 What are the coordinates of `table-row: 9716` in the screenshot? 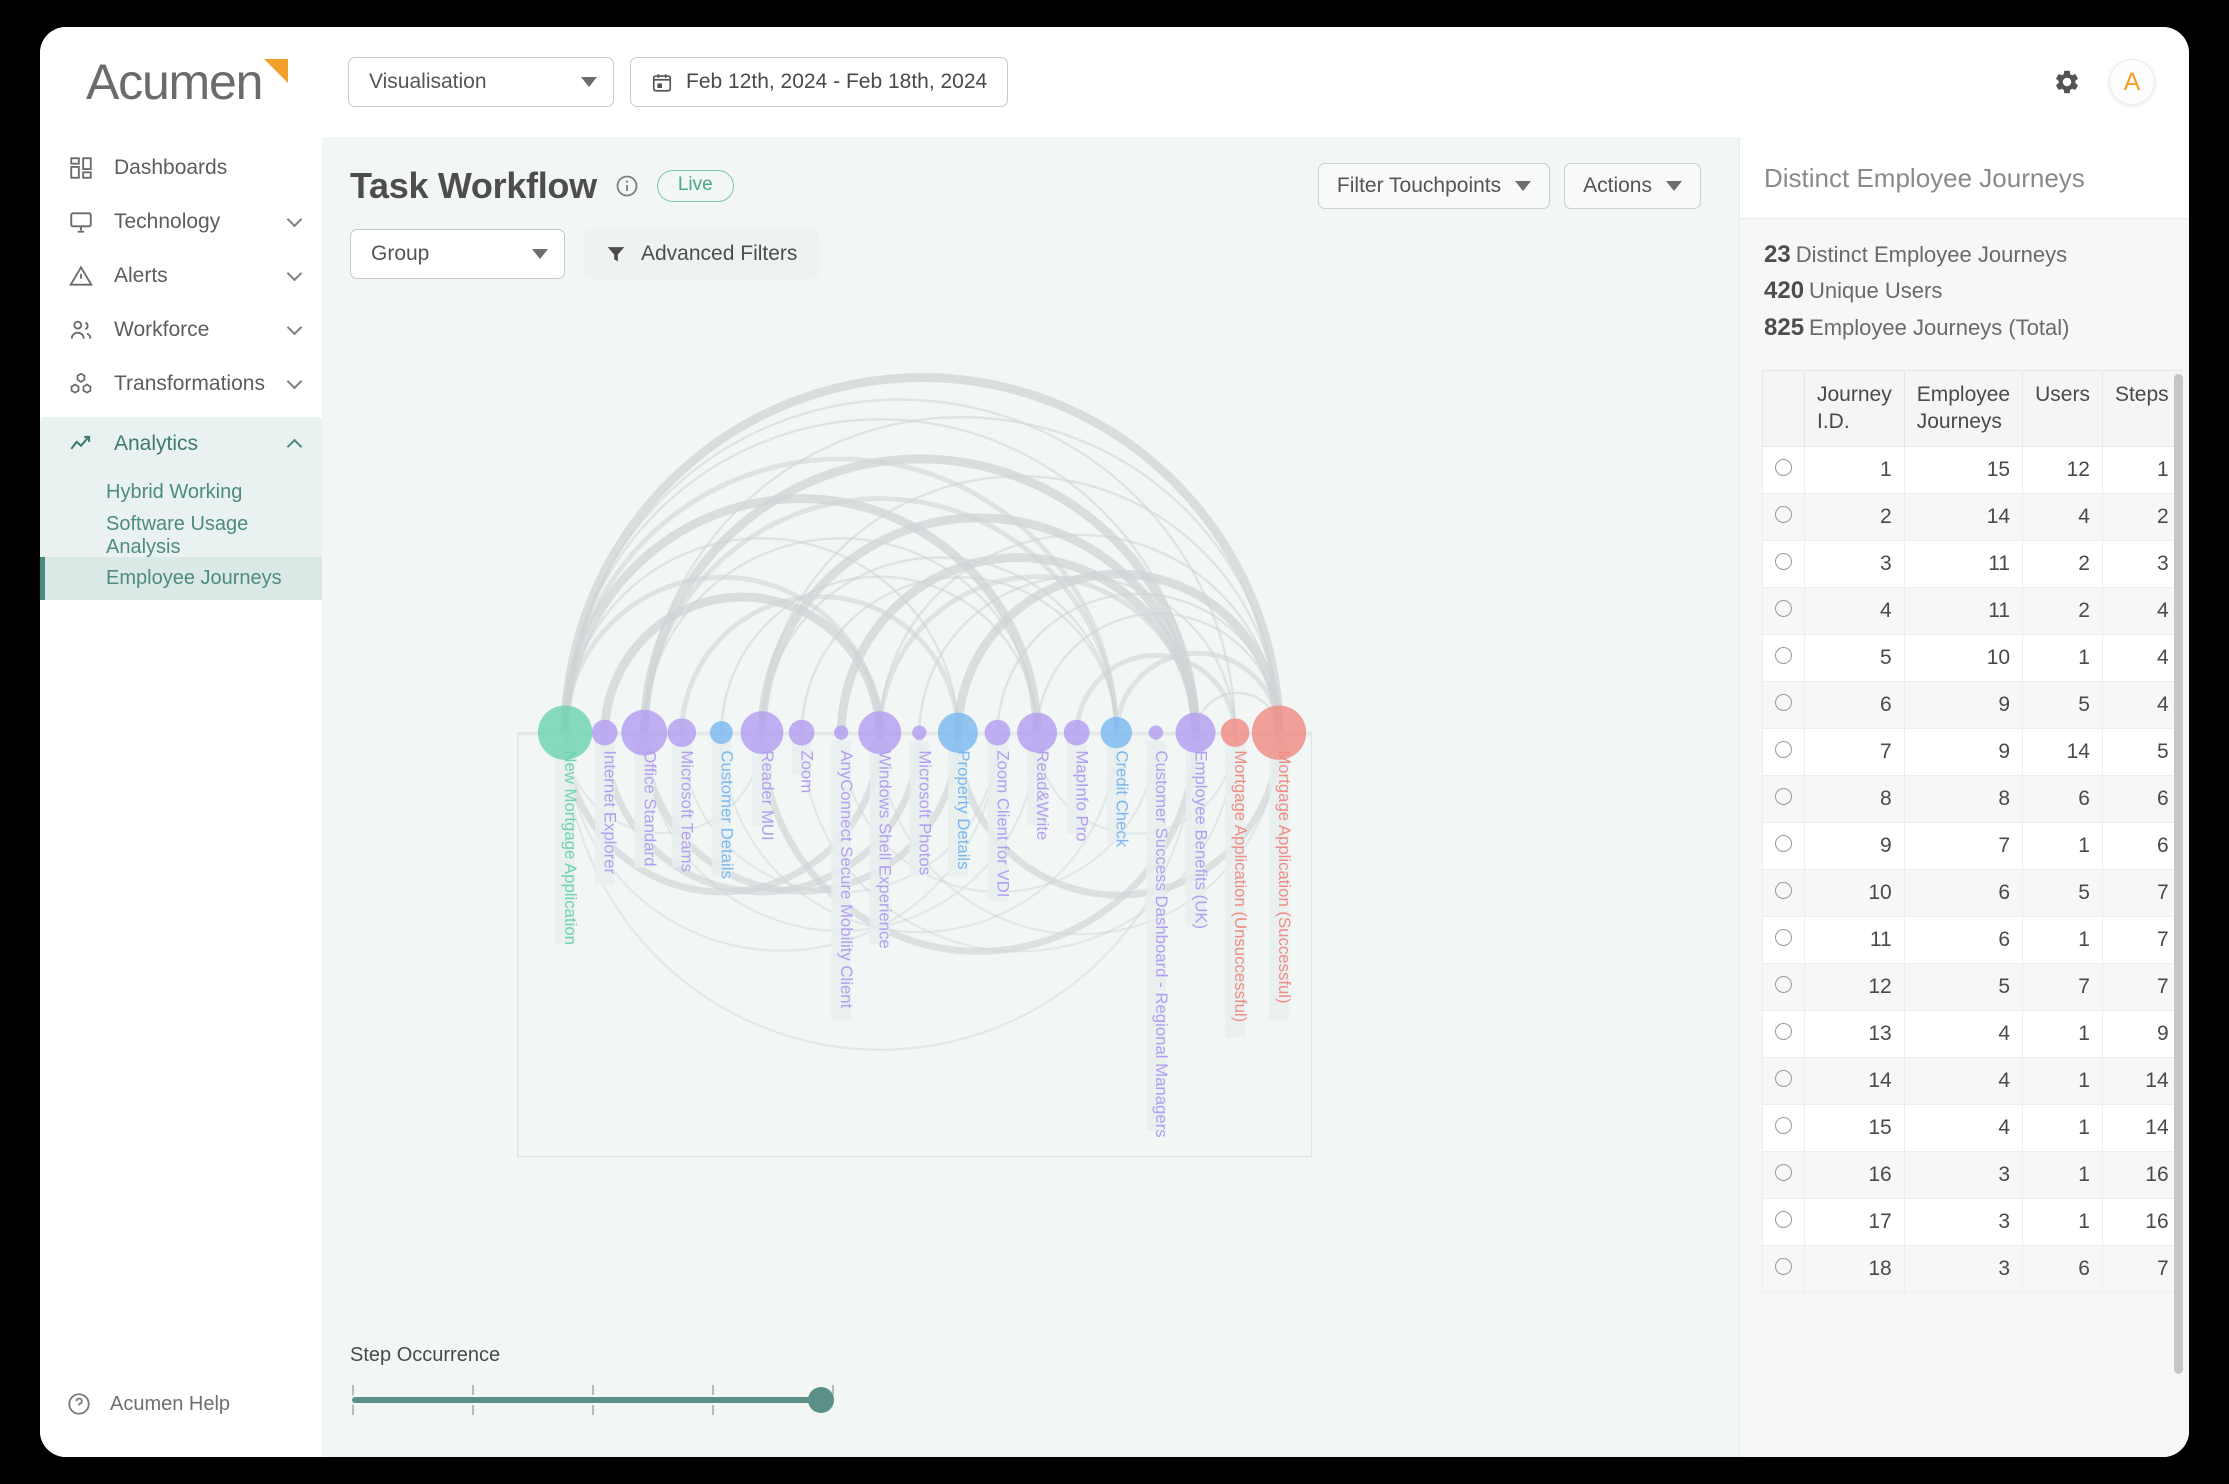 It's located at (1972, 845).